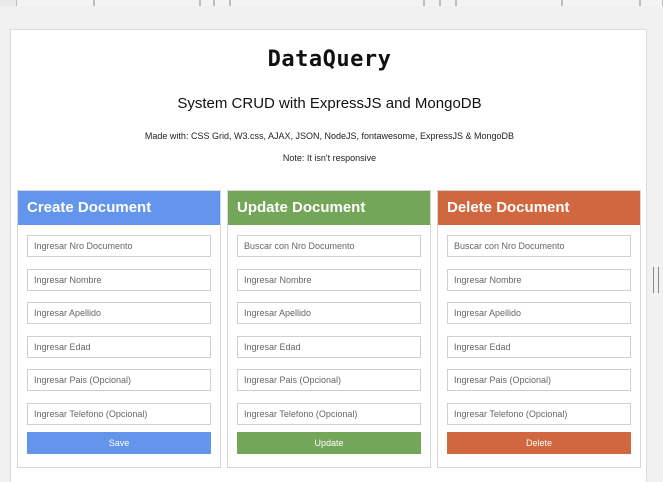 This screenshot has width=663, height=482. What do you see at coordinates (119, 347) in the screenshot?
I see `create-edad-input` at bounding box center [119, 347].